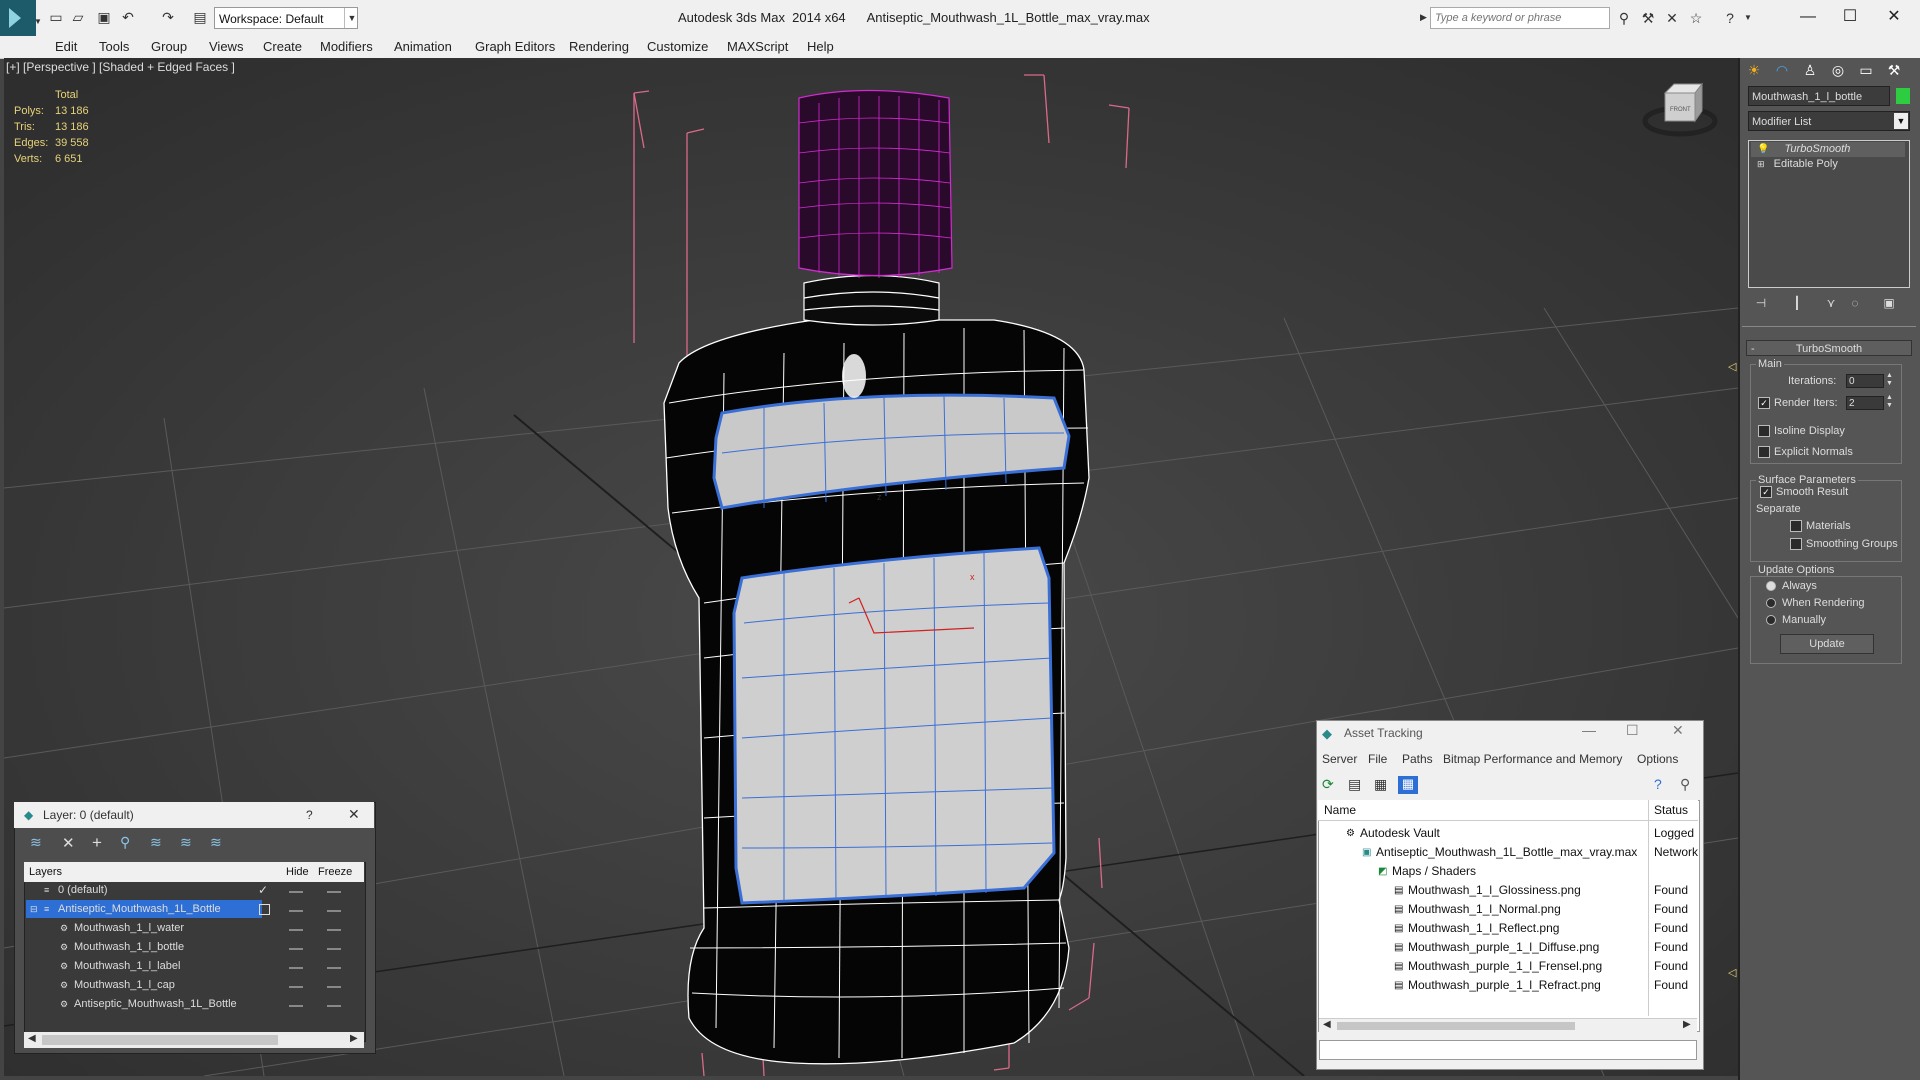 The width and height of the screenshot is (1920, 1080). I want to click on search-input, so click(1520, 18).